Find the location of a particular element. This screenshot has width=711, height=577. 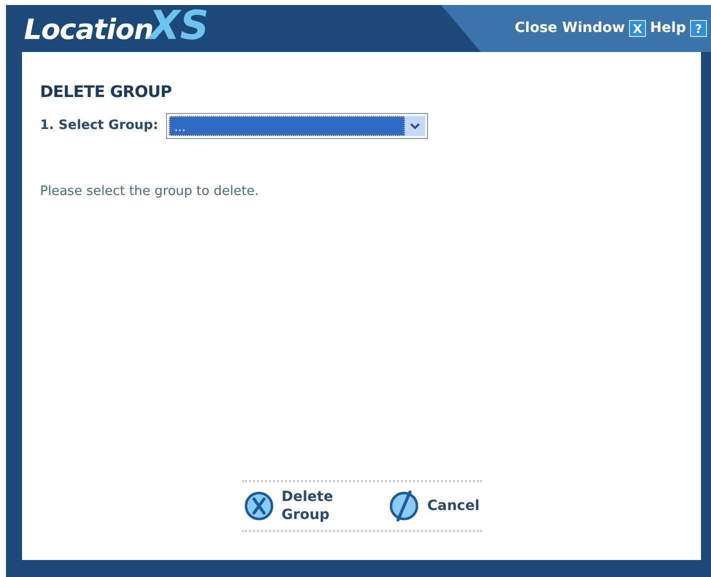

close-icon: X is located at coordinates (637, 28).